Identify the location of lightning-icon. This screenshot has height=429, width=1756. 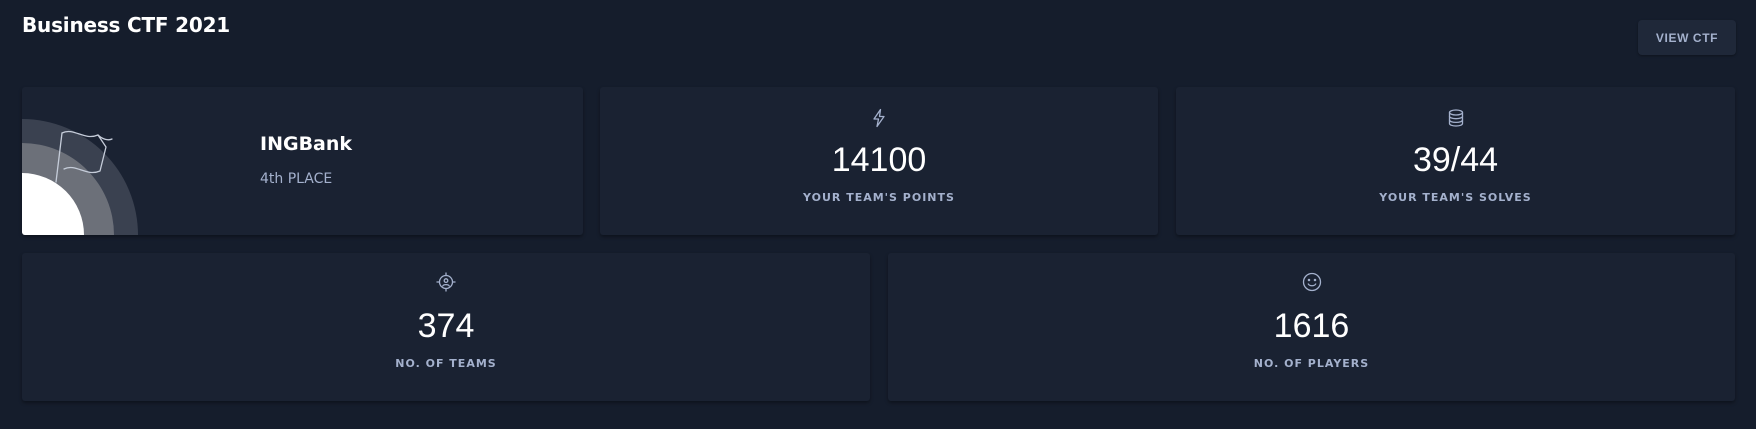
(879, 118).